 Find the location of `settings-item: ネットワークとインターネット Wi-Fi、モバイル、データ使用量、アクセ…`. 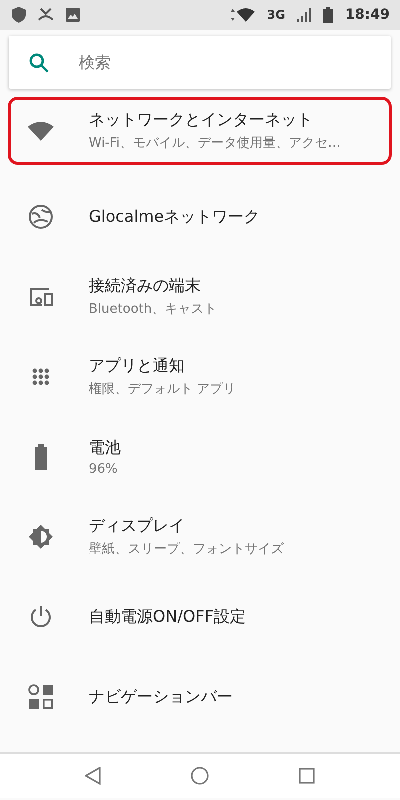

settings-item: ネットワークとインターネット Wi-Fi、モバイル、データ使用量、アクセ… is located at coordinates (200, 131).